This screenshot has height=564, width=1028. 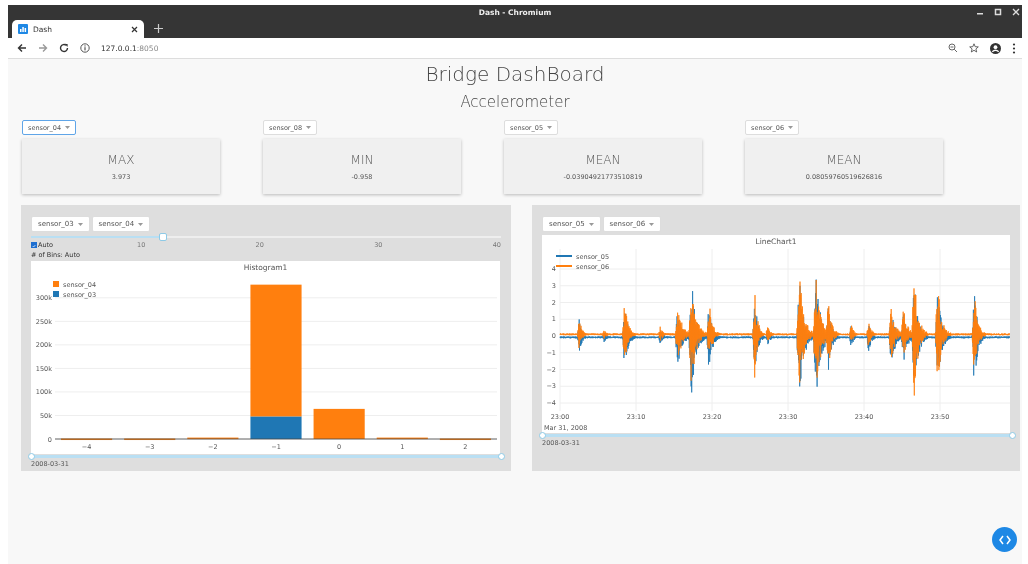 What do you see at coordinates (121, 159) in the screenshot?
I see `stat-label: MAX` at bounding box center [121, 159].